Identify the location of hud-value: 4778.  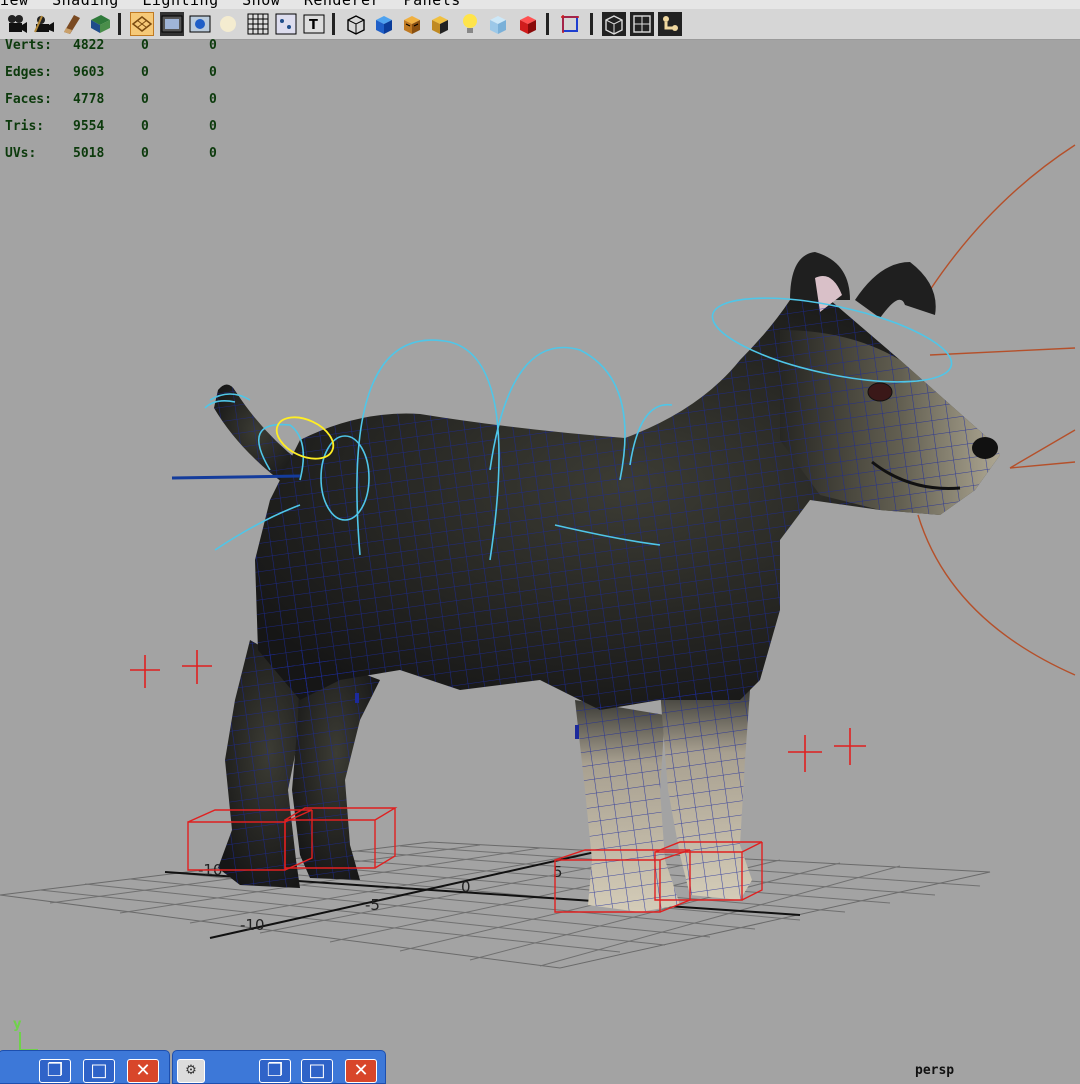
(89, 99).